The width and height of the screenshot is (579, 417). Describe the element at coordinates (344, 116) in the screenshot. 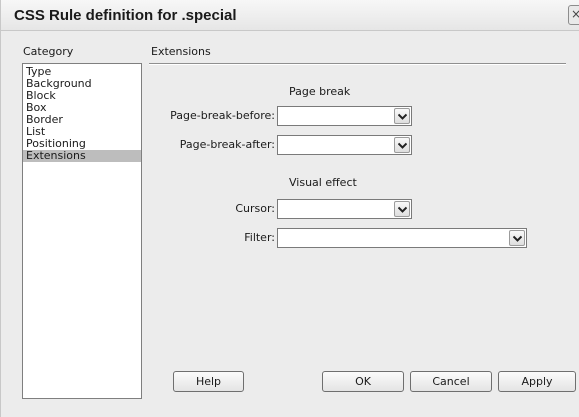

I see `page-break-before-select` at that location.